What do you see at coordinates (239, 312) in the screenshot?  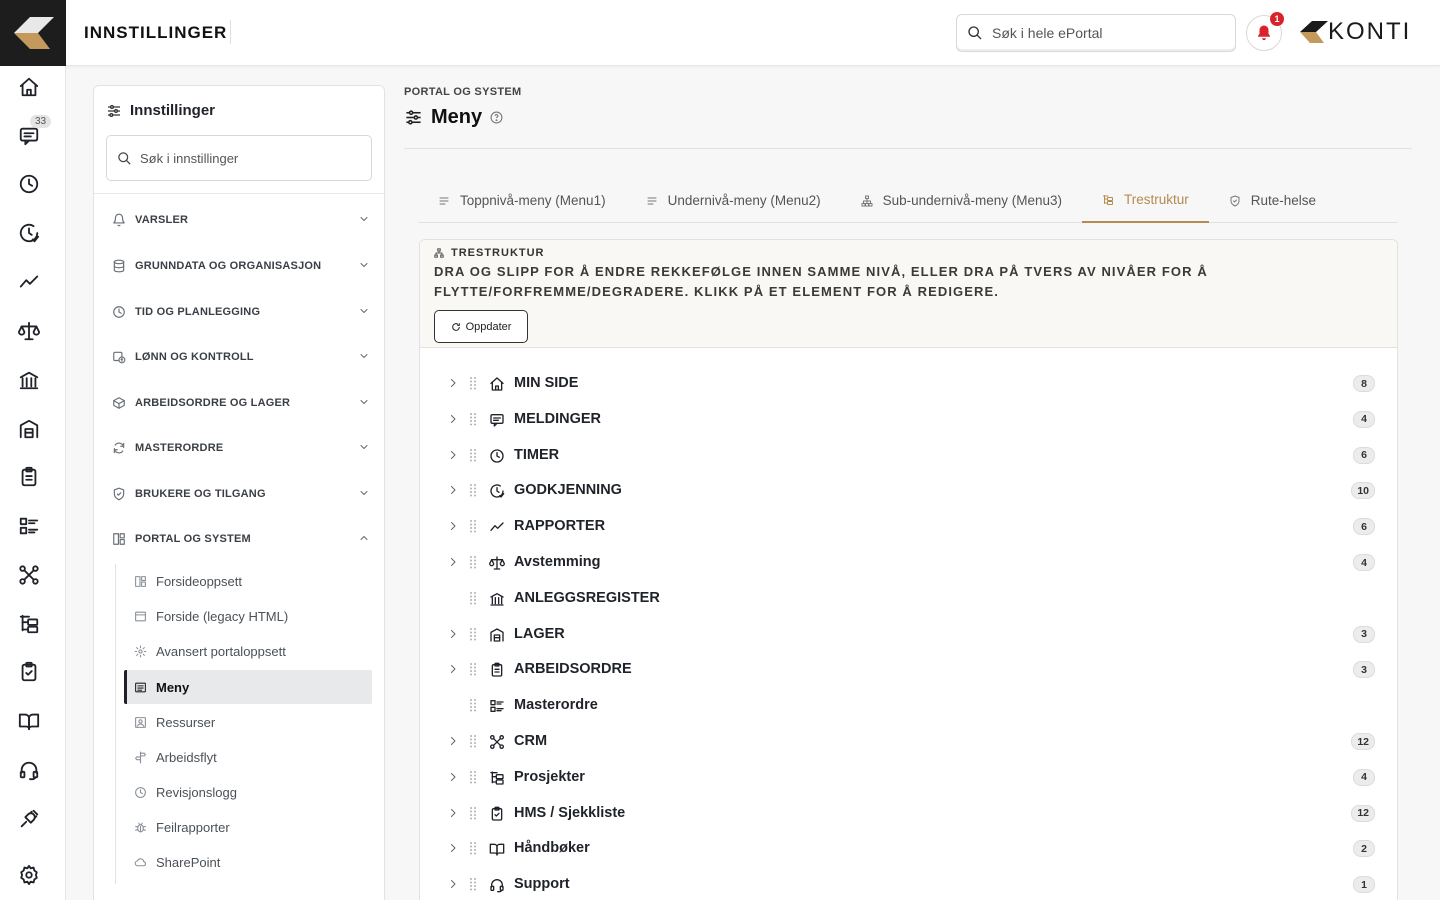 I see `settings-section-2: TID OG PLANLEGGING` at bounding box center [239, 312].